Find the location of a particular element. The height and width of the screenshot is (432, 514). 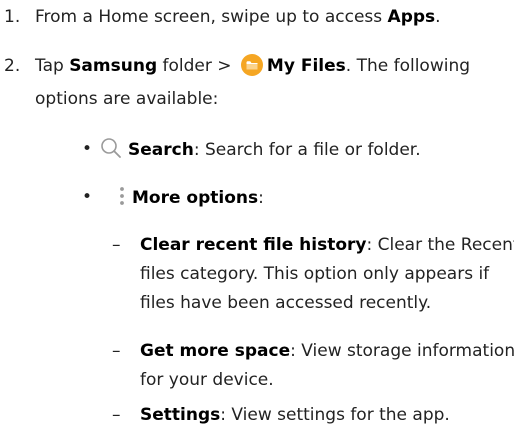

option-more-text: More options: is located at coordinates (191, 197).